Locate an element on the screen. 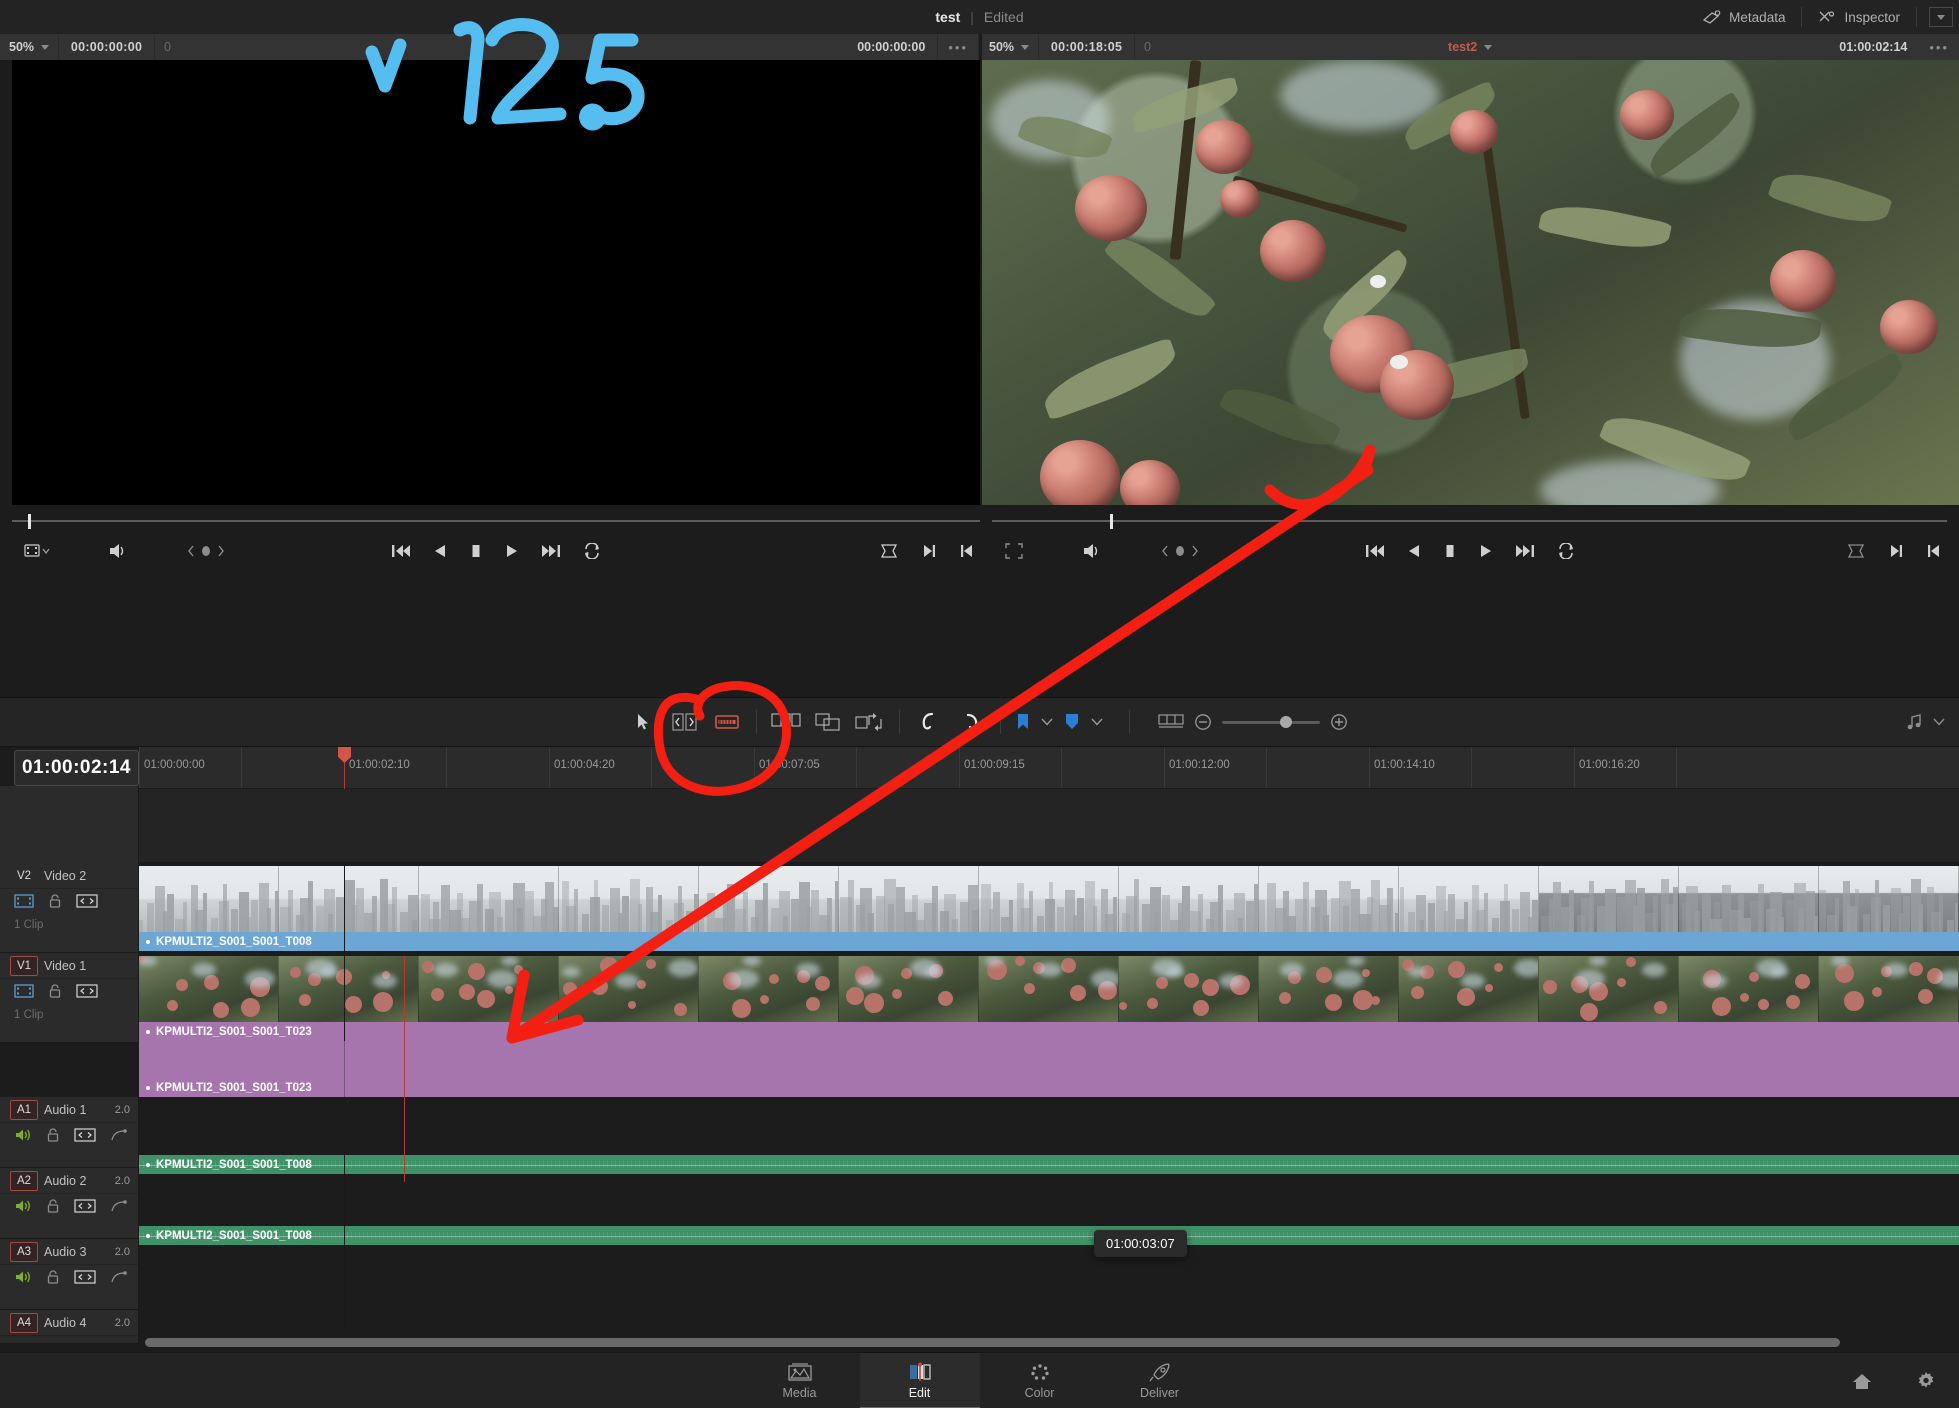 This screenshot has width=1959, height=1408. track-lane-a2: KPMULTI2_S001_S001_T008 is located at coordinates (1049, 1183).